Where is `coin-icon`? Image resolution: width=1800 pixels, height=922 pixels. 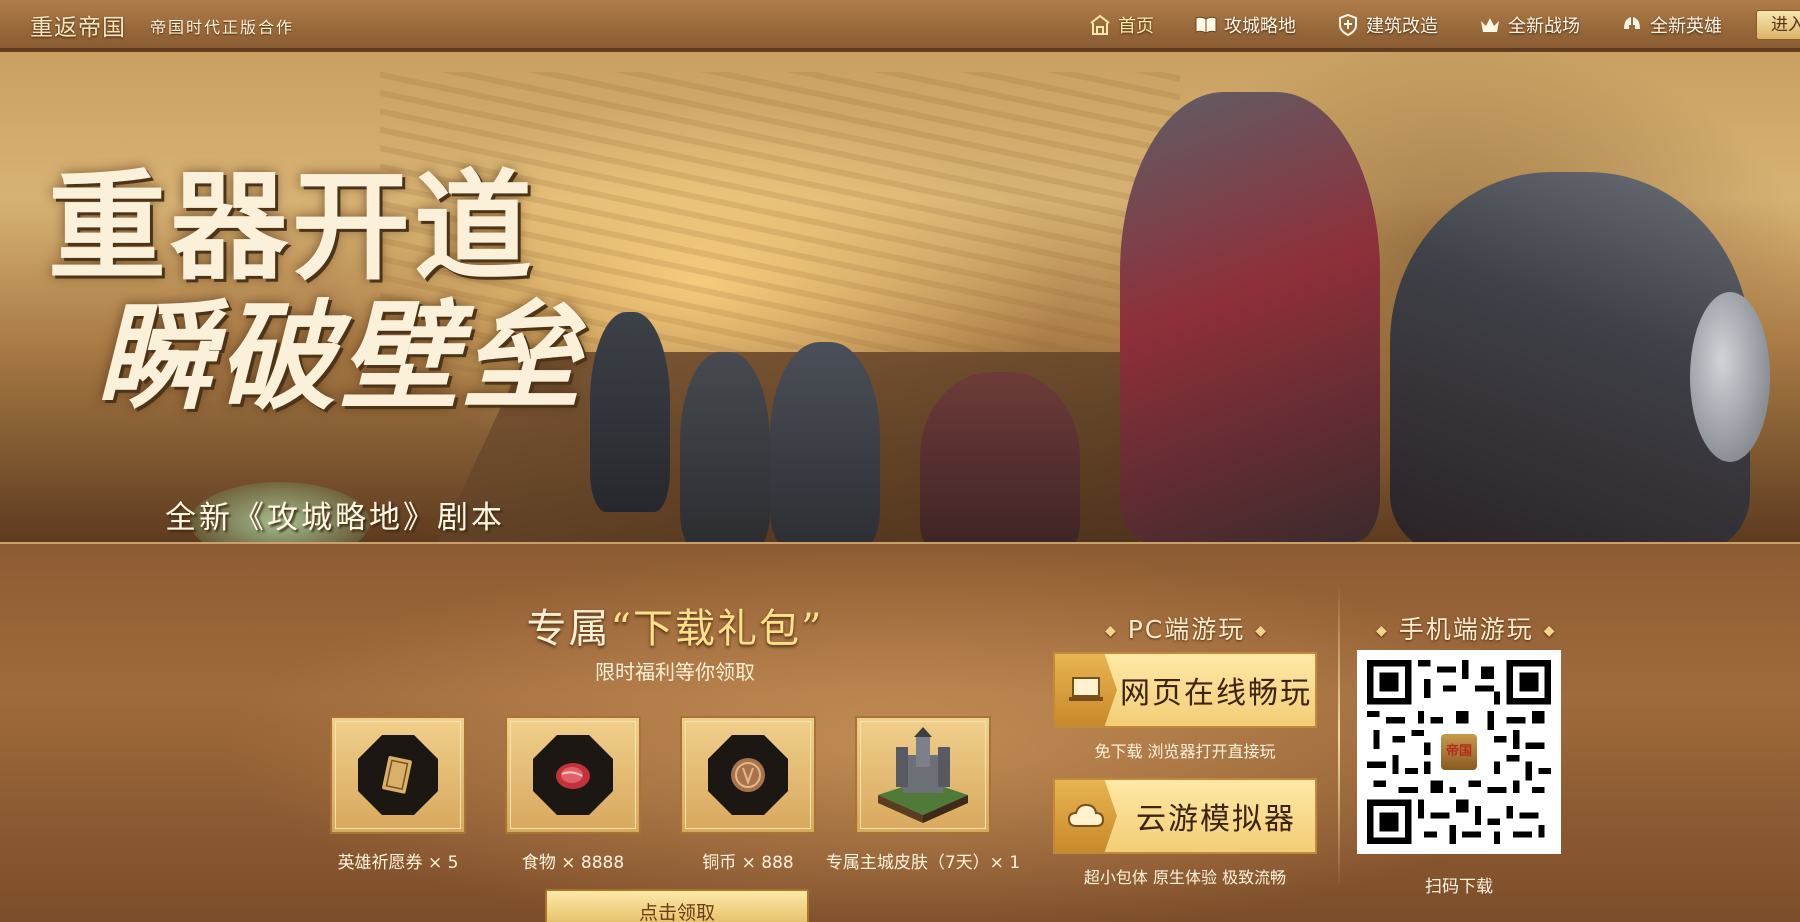 coin-icon is located at coordinates (748, 775).